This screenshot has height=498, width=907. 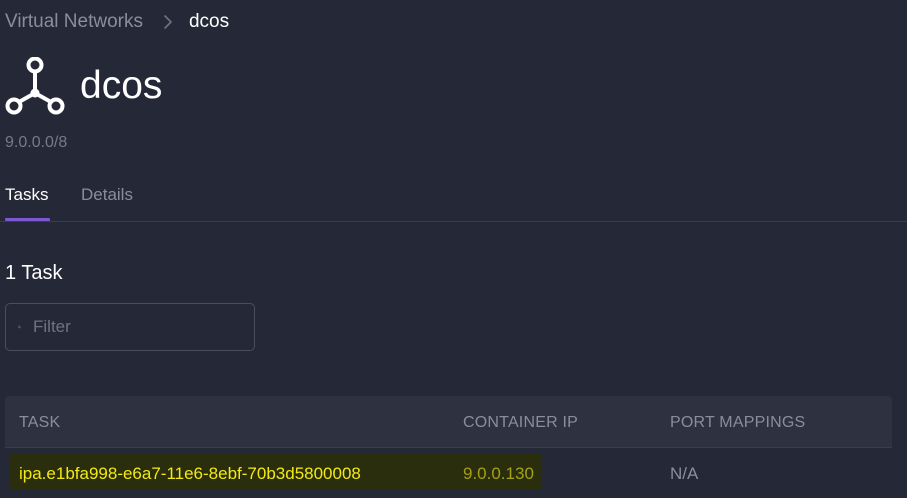 I want to click on tab-details: Details, so click(x=107, y=202).